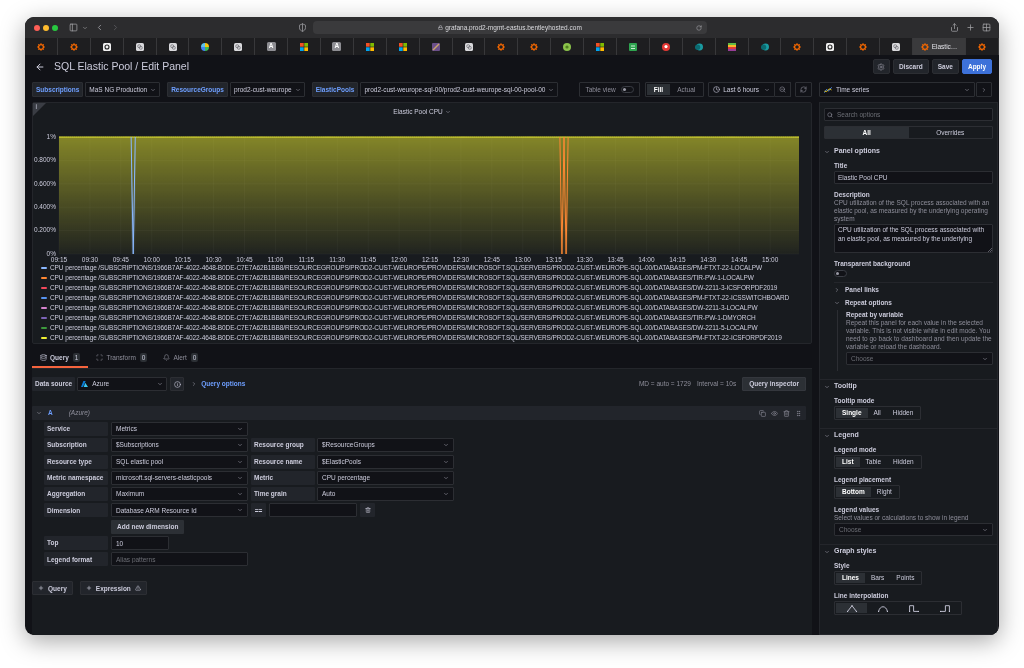  What do you see at coordinates (55, 27) in the screenshot?
I see `zoom-window-icon` at bounding box center [55, 27].